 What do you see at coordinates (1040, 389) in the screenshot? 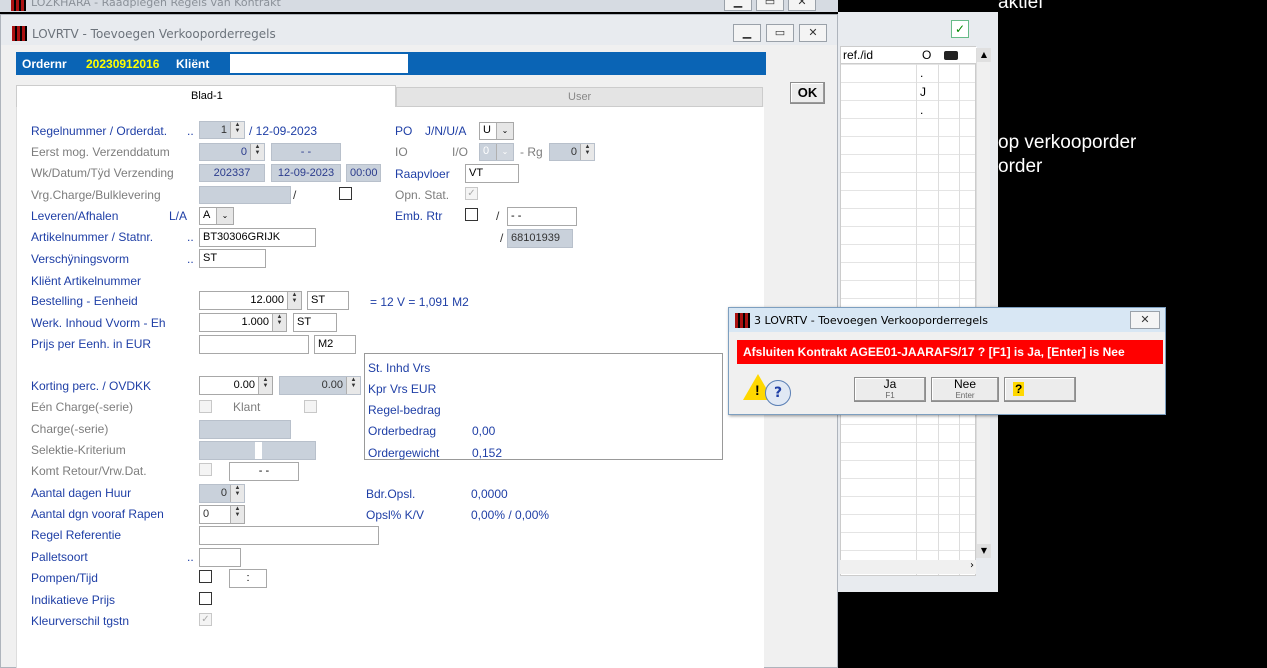
I see `help-button: ?` at bounding box center [1040, 389].